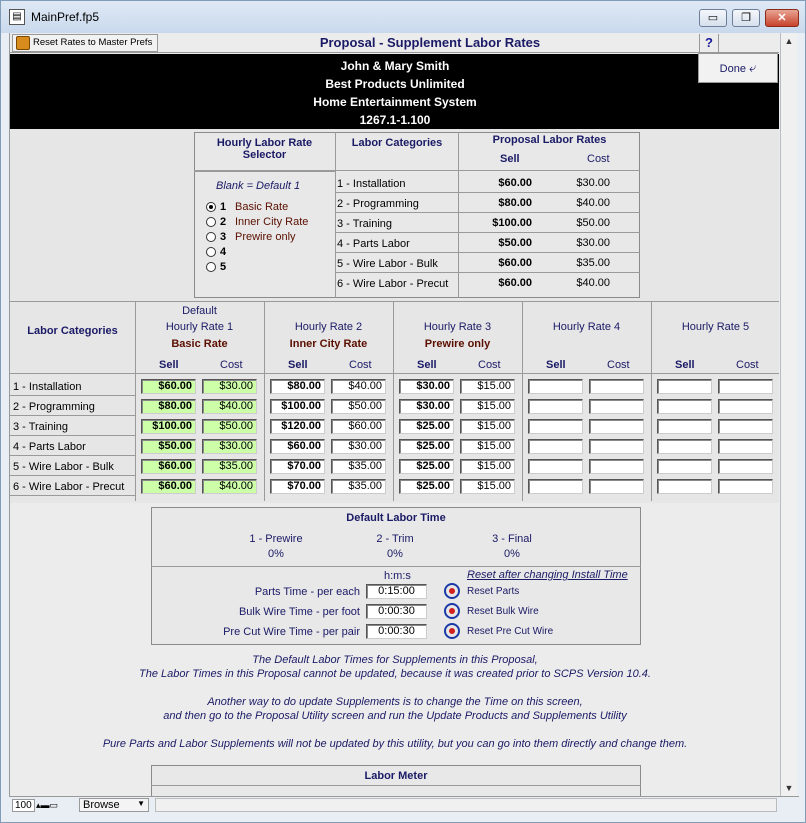 The width and height of the screenshot is (806, 823). Describe the element at coordinates (396, 591) in the screenshot. I see `time-field: 0:15:00` at that location.